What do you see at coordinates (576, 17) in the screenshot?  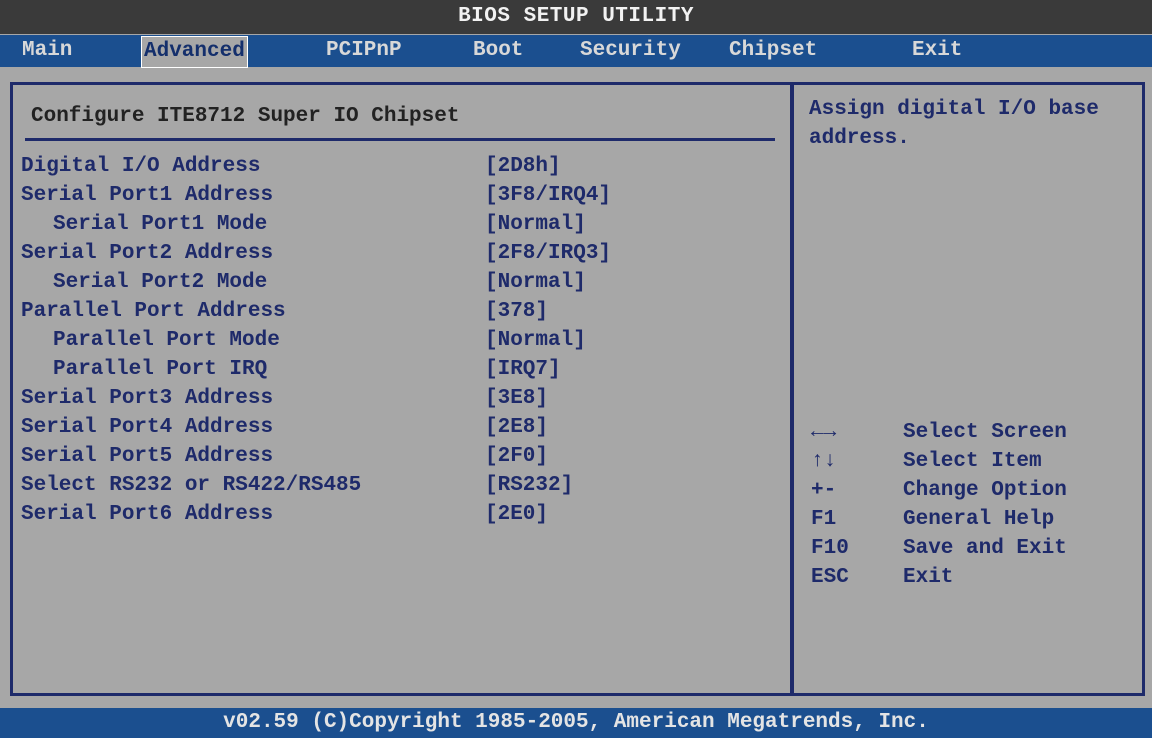 I see `window-title: BIOS SETUP UTILITY` at bounding box center [576, 17].